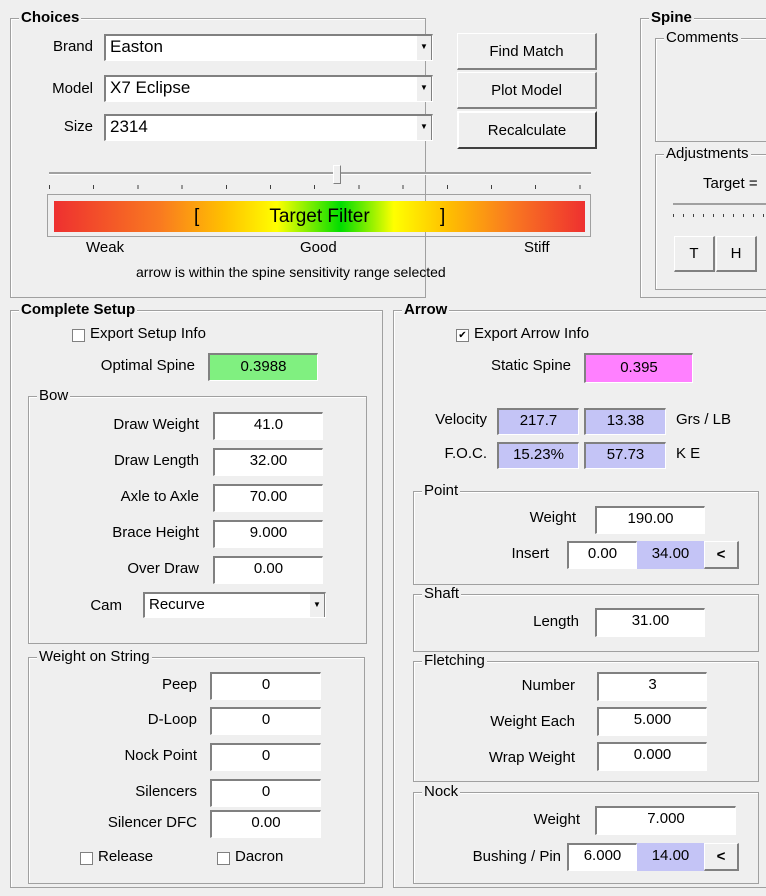 The width and height of the screenshot is (766, 896). I want to click on spine-title: Spine, so click(671, 17).